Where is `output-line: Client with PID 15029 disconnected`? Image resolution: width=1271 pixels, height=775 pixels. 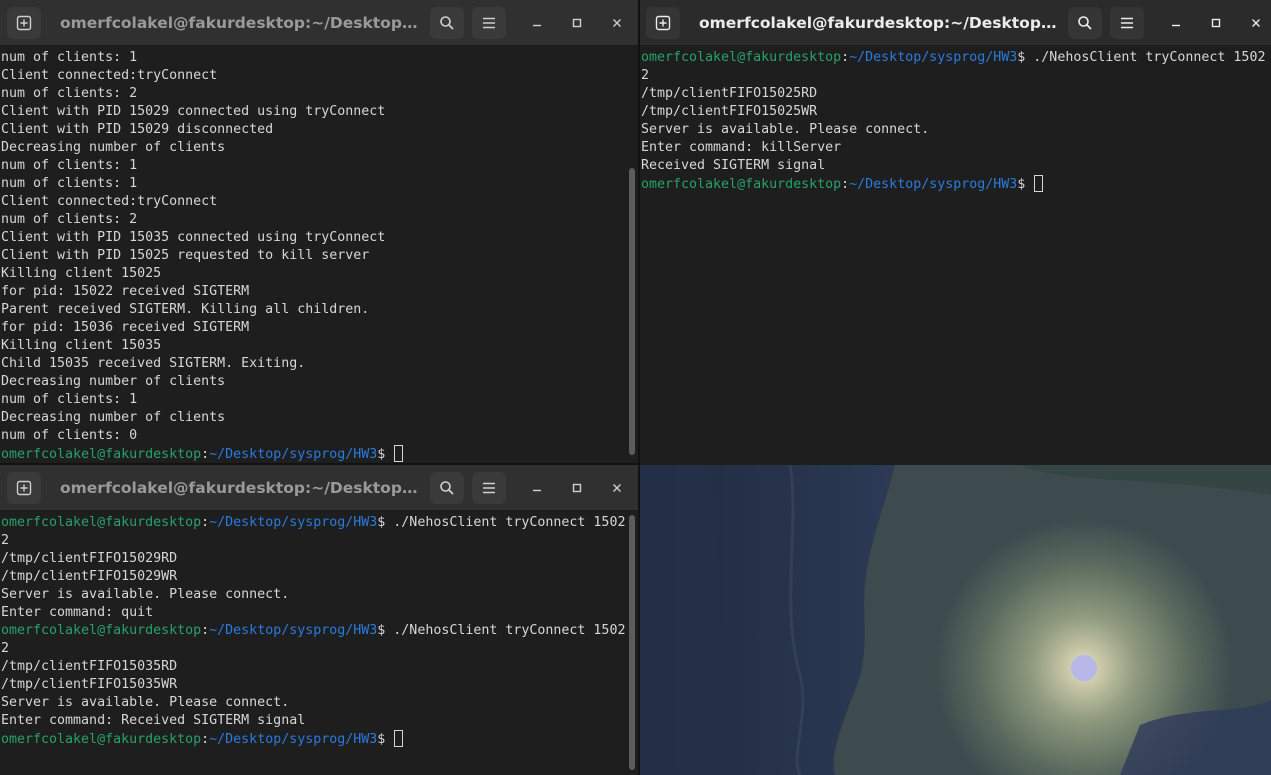 output-line: Client with PID 15029 disconnected is located at coordinates (137, 129).